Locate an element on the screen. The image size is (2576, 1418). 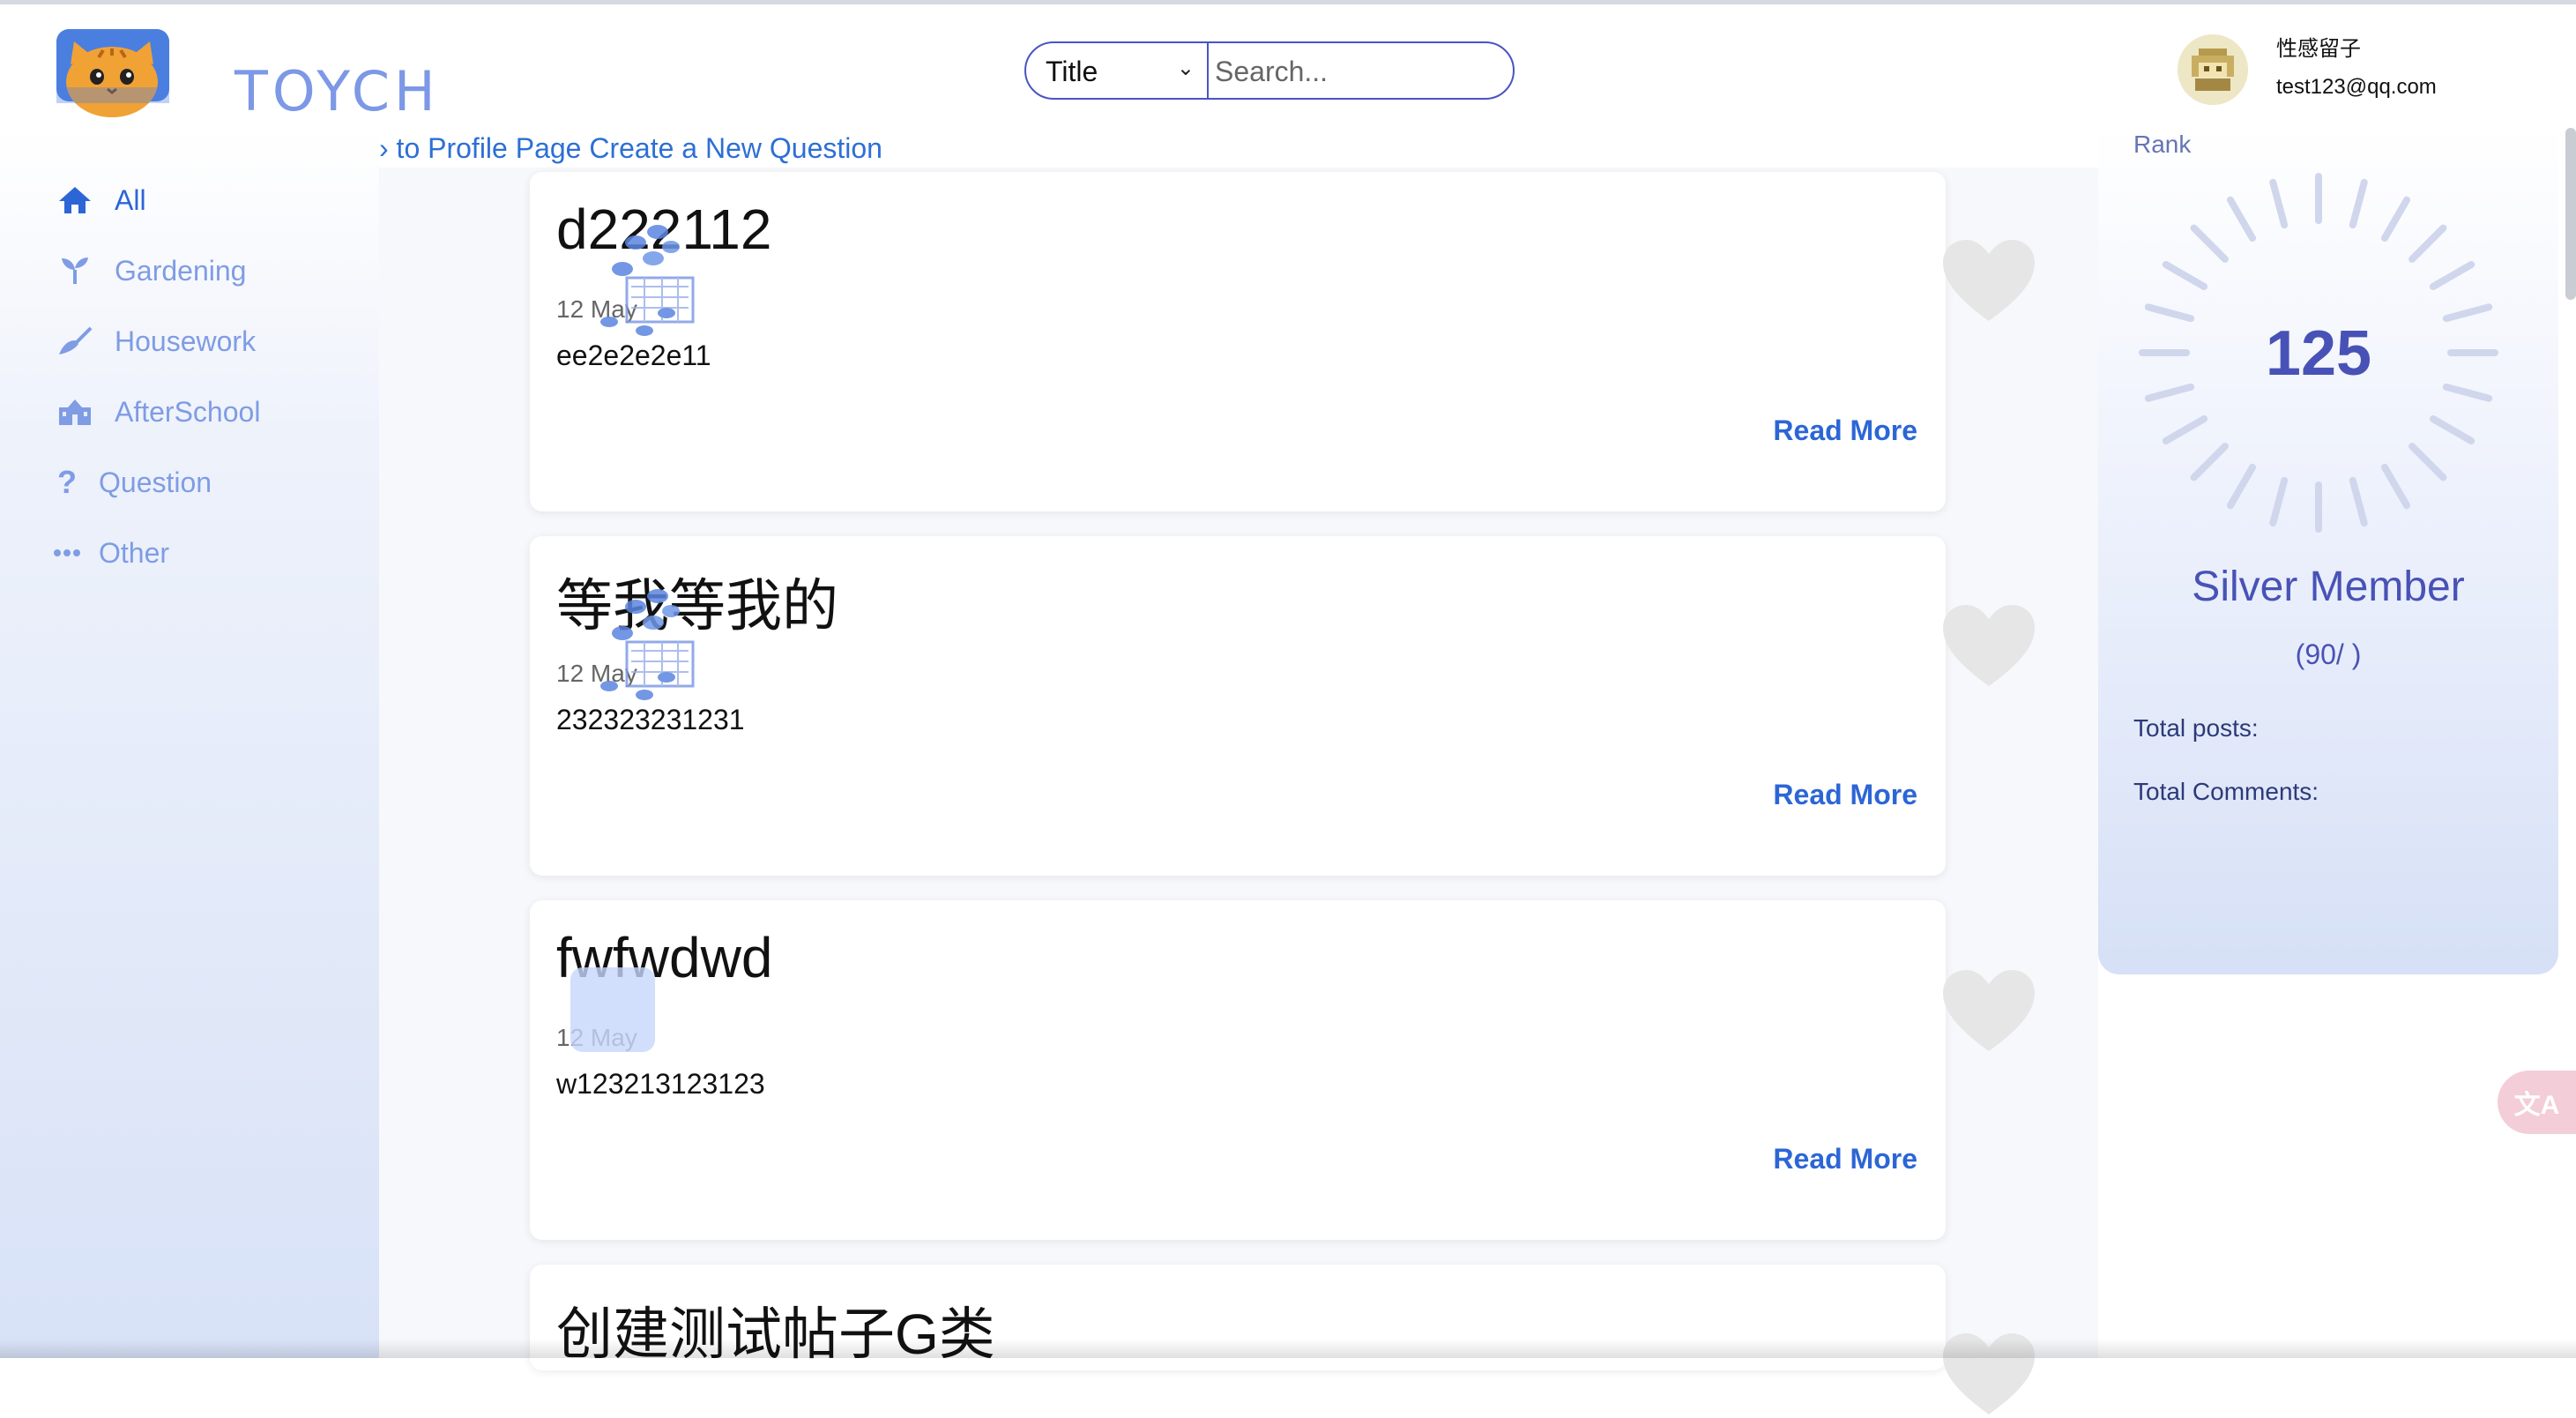
sidebar-item-label: Gardening is located at coordinates (181, 270).